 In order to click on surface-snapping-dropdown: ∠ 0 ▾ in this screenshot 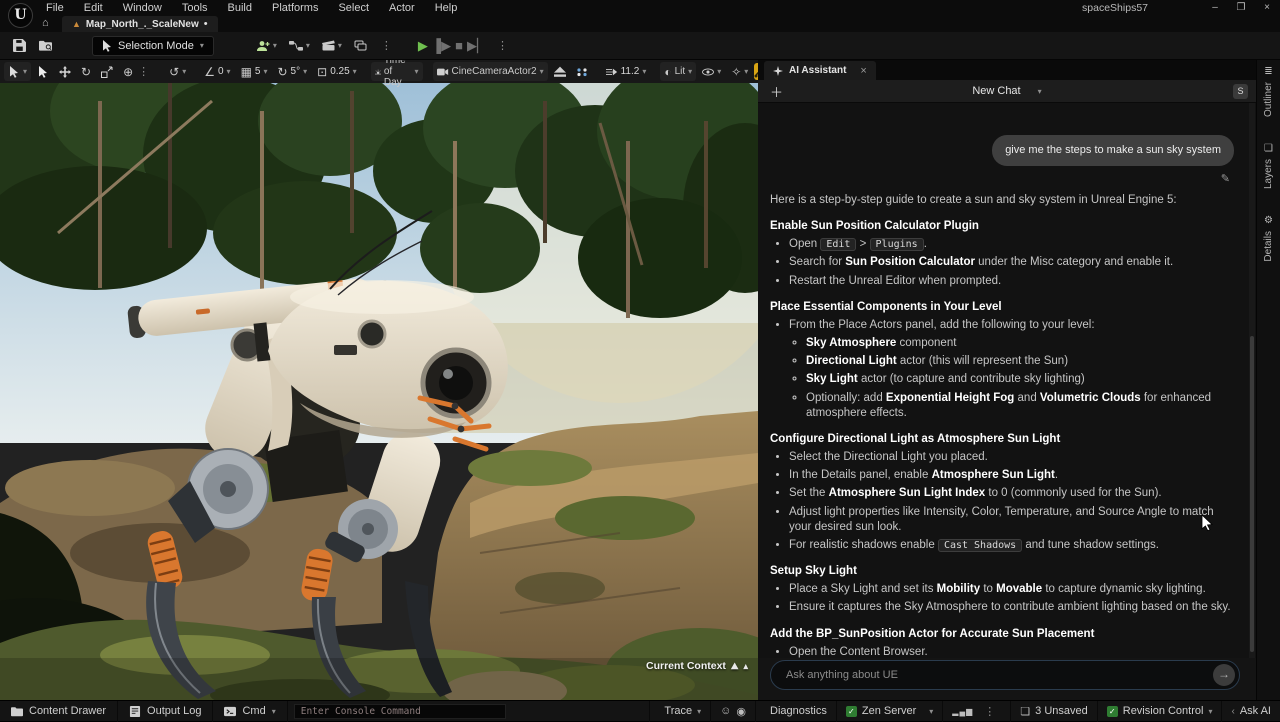, I will do `click(217, 71)`.